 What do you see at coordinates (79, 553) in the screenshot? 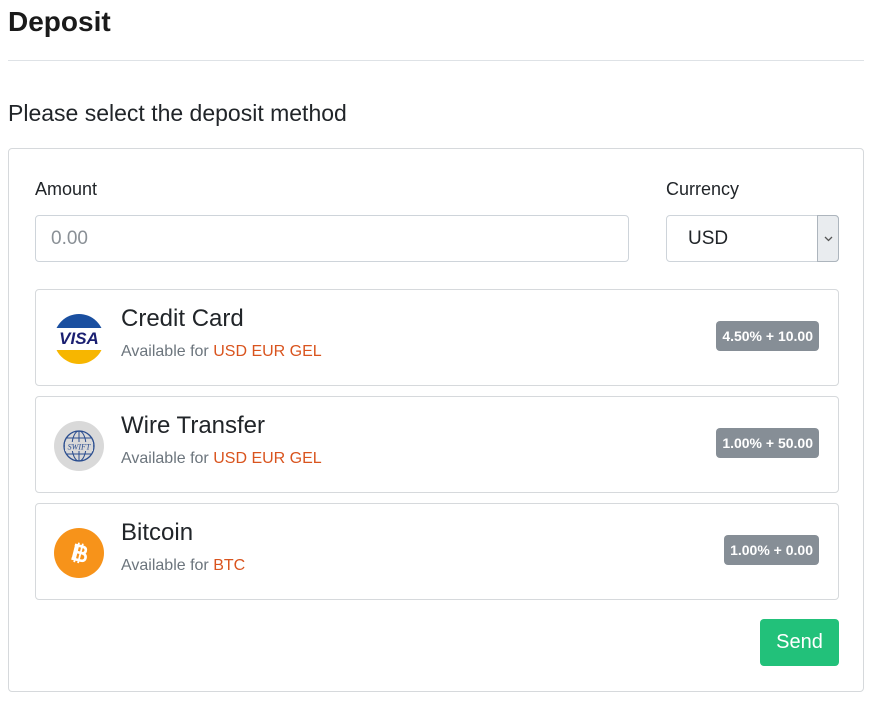
I see `bitcoin-icon` at bounding box center [79, 553].